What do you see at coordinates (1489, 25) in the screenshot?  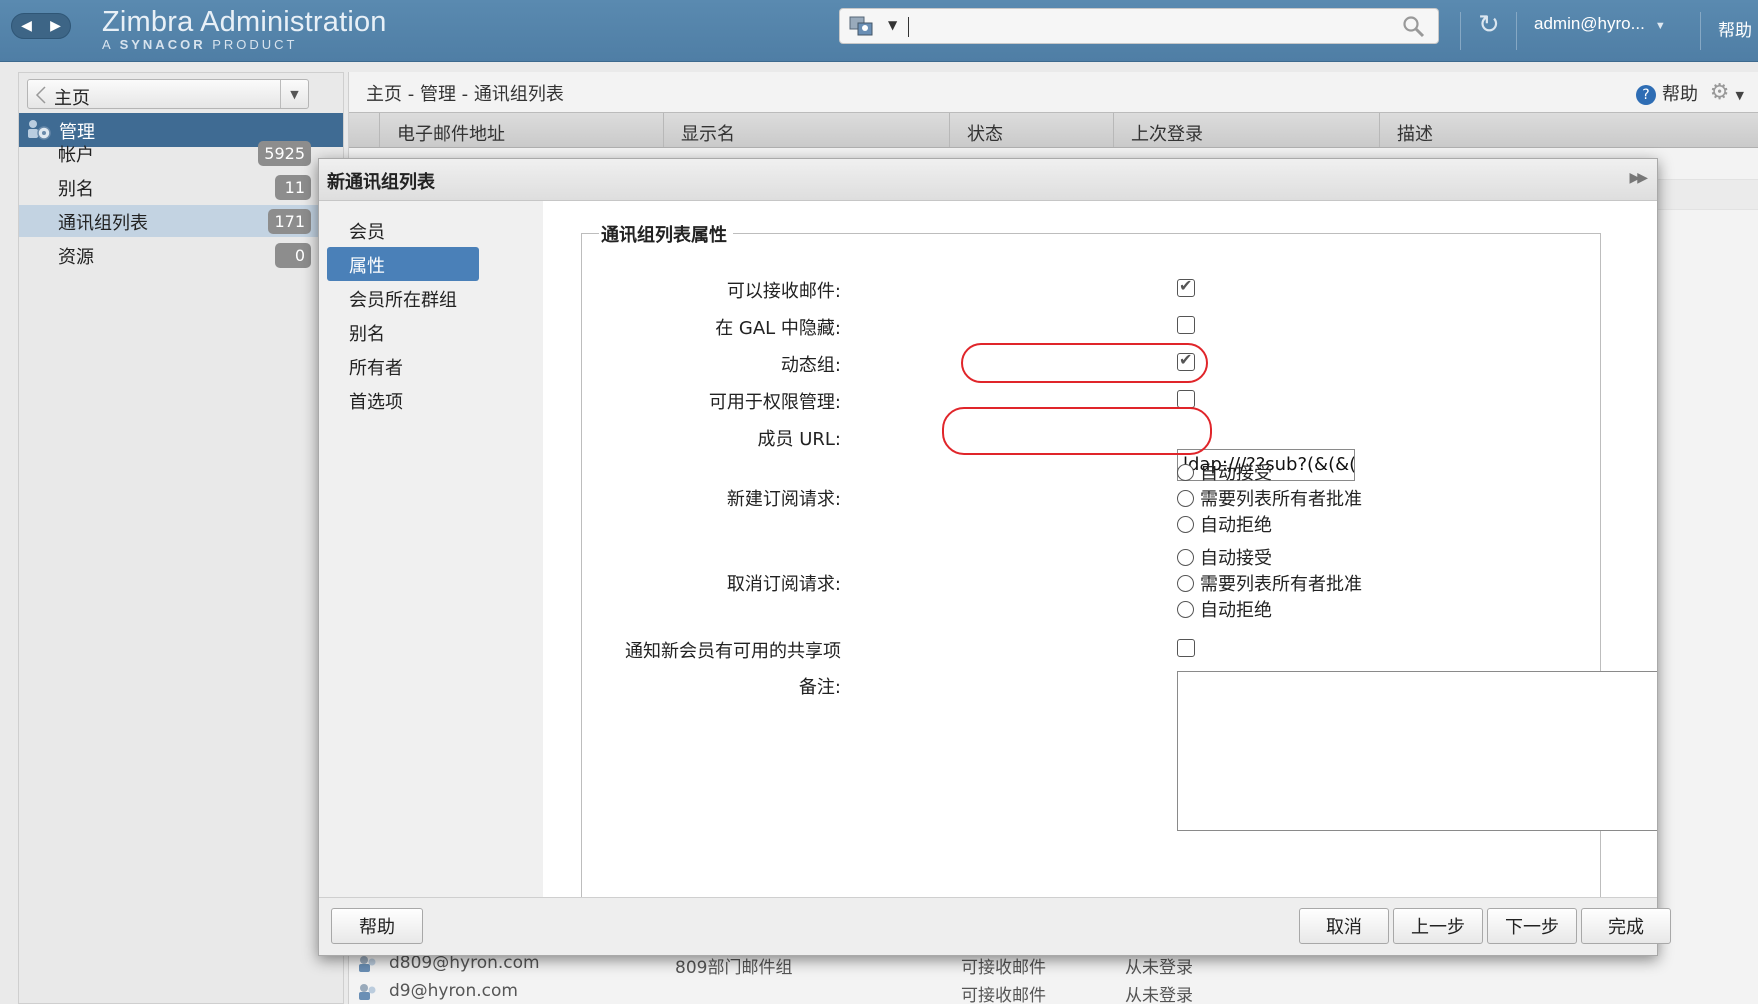 I see `refresh-icon: ↻` at bounding box center [1489, 25].